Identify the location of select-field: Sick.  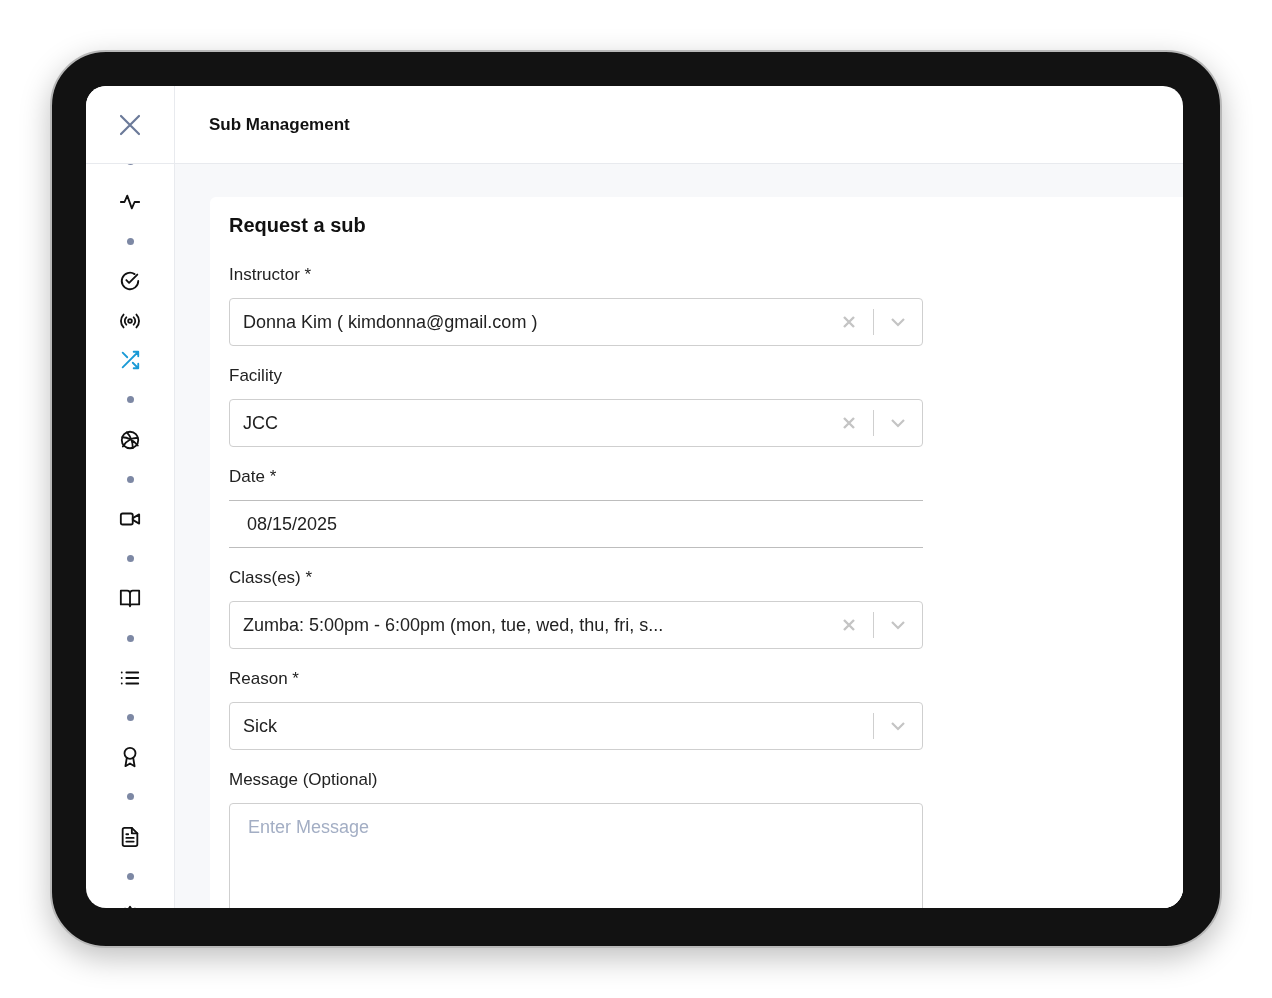
(576, 726).